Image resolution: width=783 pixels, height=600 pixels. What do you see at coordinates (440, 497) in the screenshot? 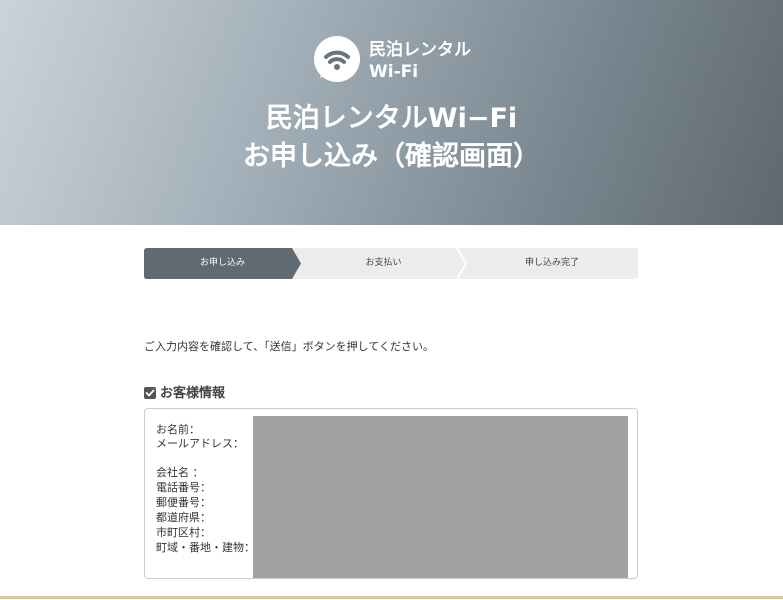
I see `redacted-values` at bounding box center [440, 497].